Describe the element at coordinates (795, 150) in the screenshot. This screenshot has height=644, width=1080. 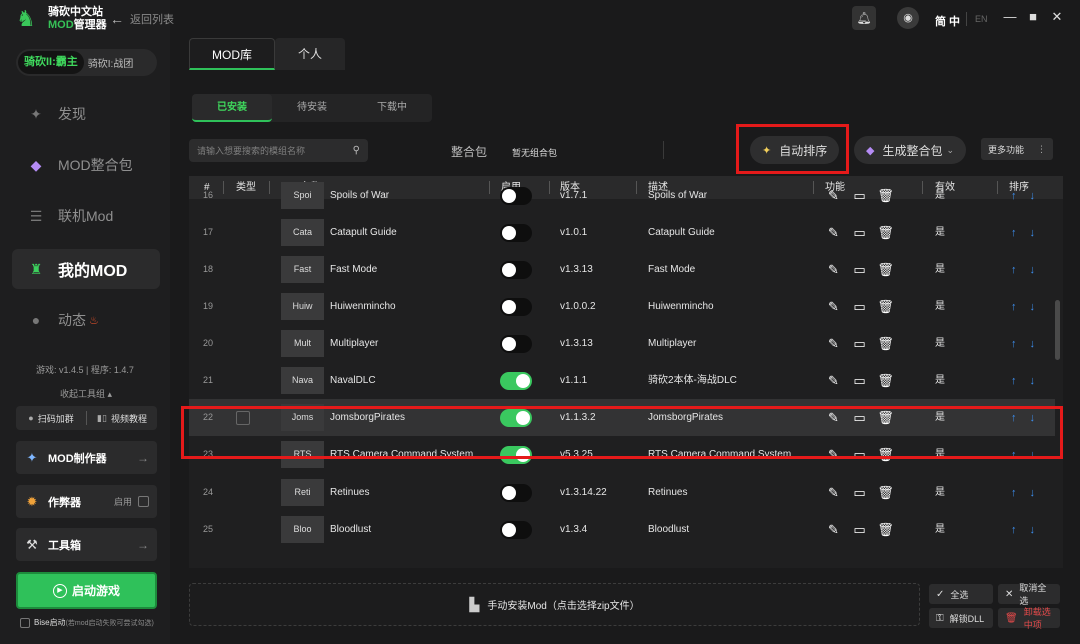
I see `auto-sort-button: ✦ 自动排序` at that location.